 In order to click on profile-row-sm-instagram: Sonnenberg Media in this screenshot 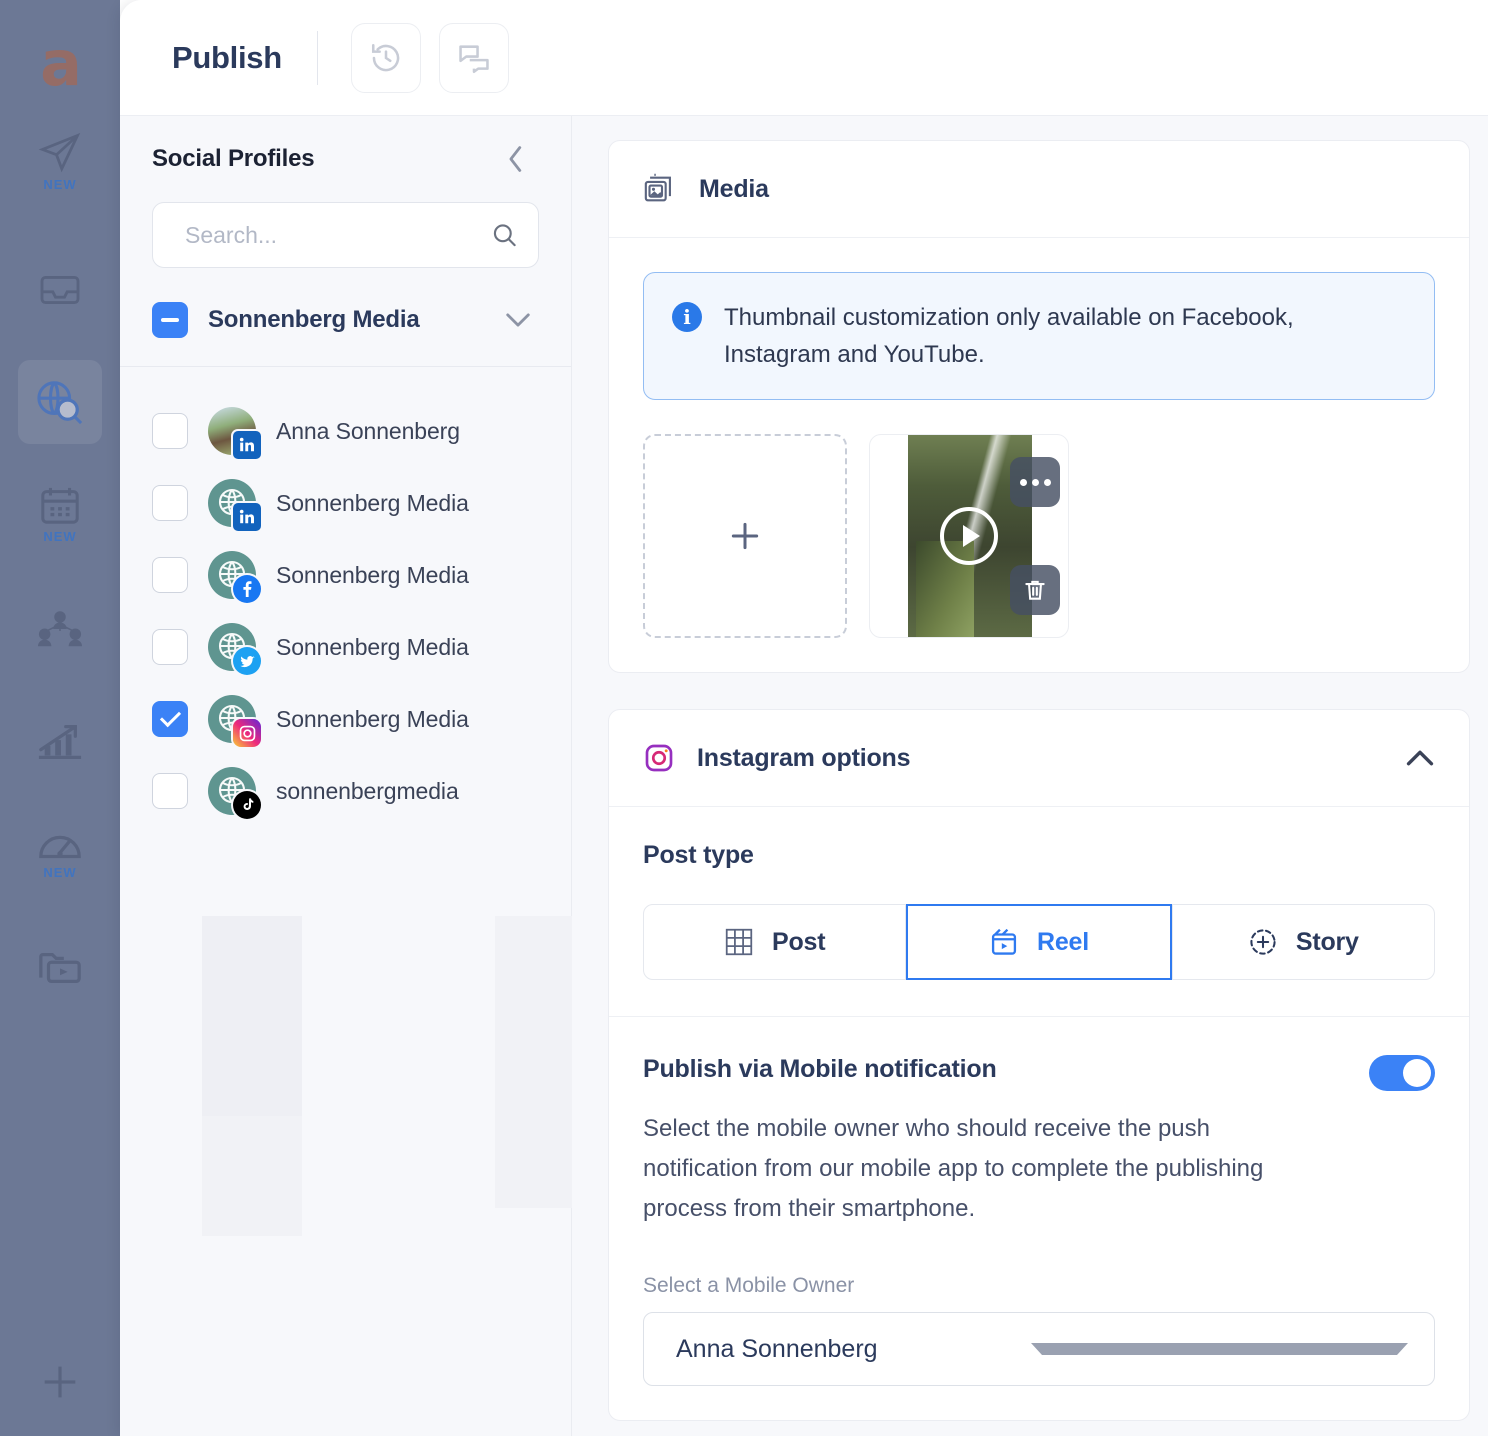, I will do `click(345, 719)`.